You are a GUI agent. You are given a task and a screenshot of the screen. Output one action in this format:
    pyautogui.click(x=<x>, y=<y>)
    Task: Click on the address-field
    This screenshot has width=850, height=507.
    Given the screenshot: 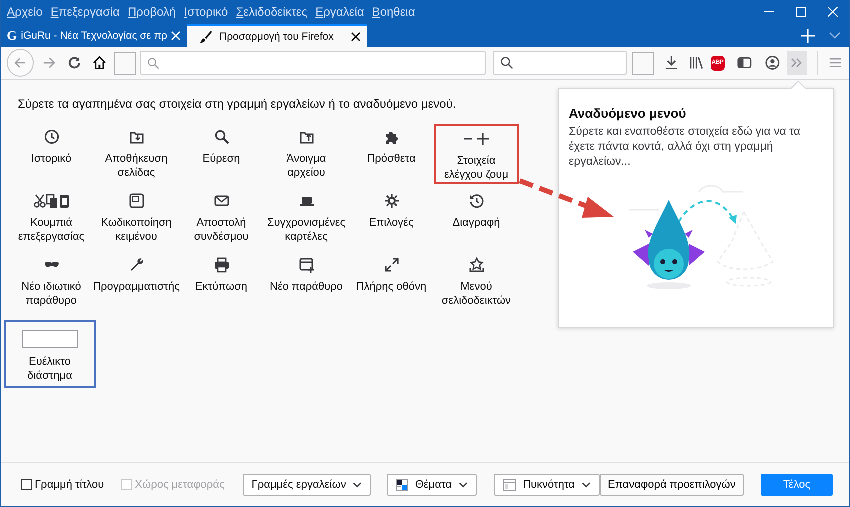 What is the action you would take?
    pyautogui.click(x=313, y=63)
    